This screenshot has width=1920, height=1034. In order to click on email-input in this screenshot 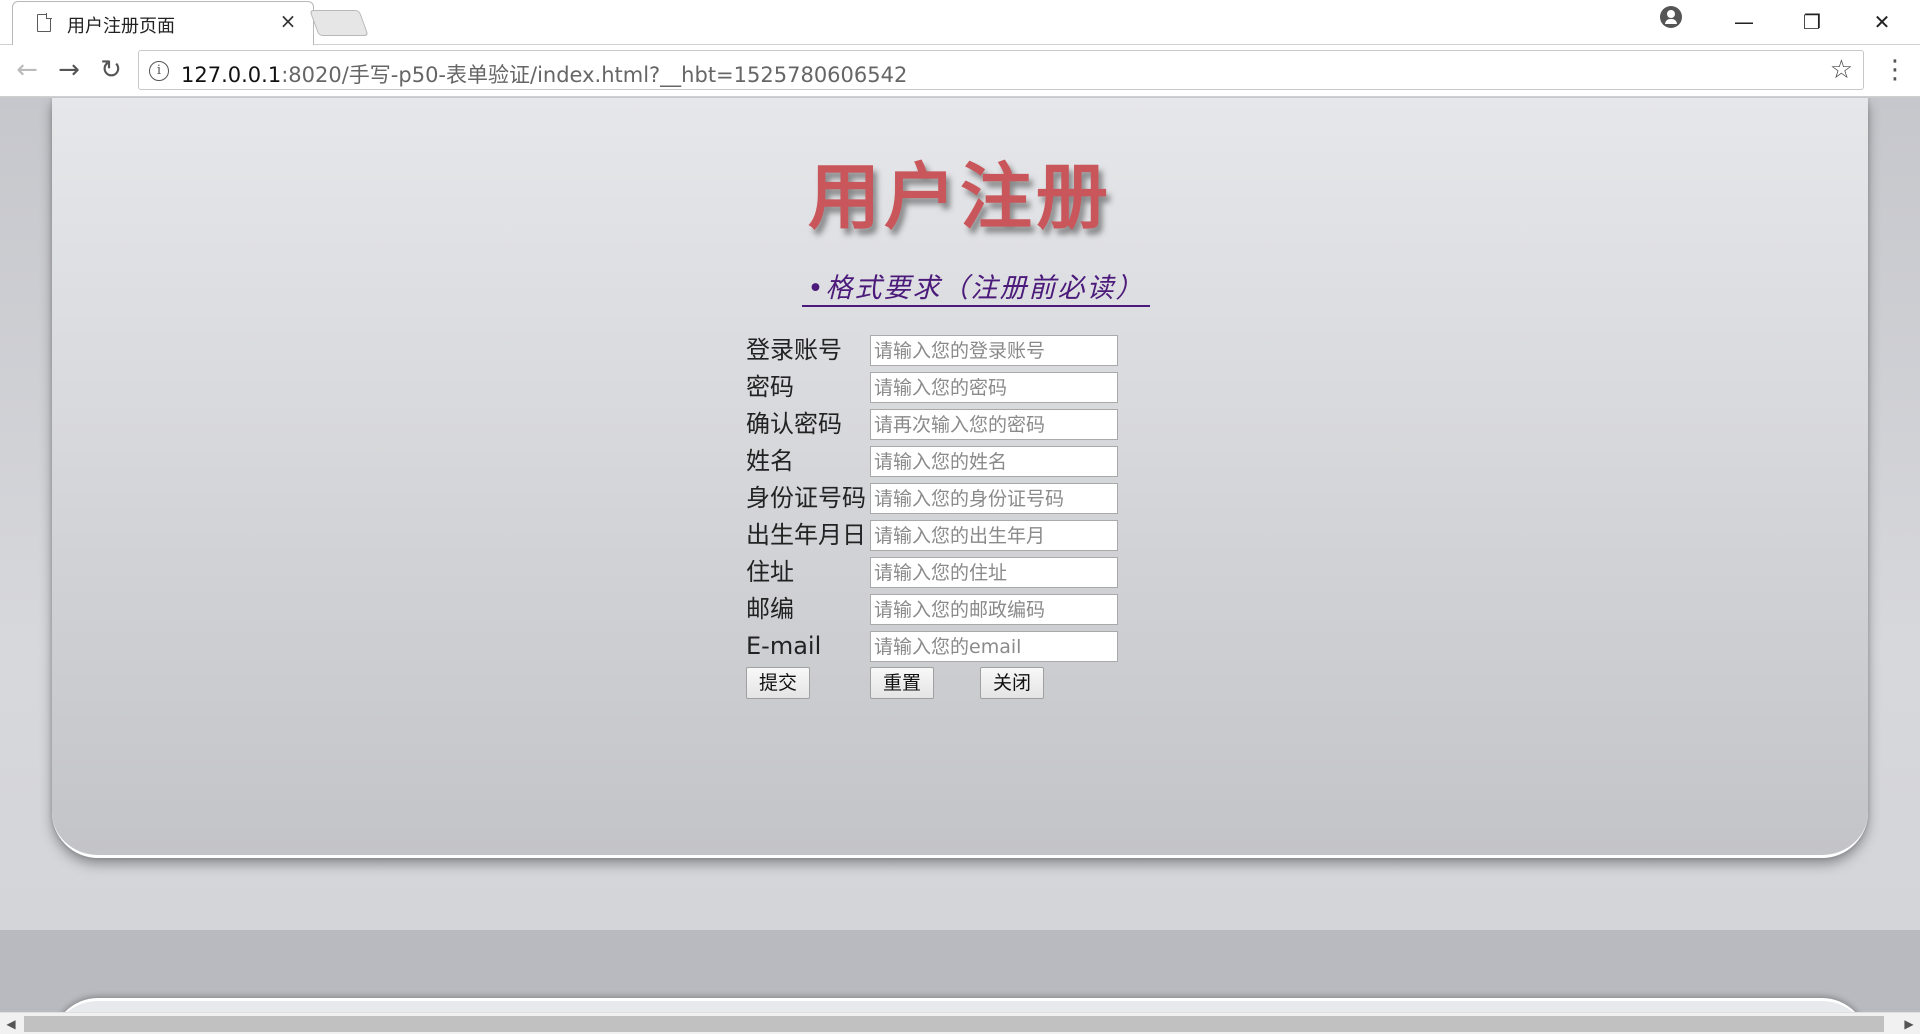, I will do `click(994, 646)`.